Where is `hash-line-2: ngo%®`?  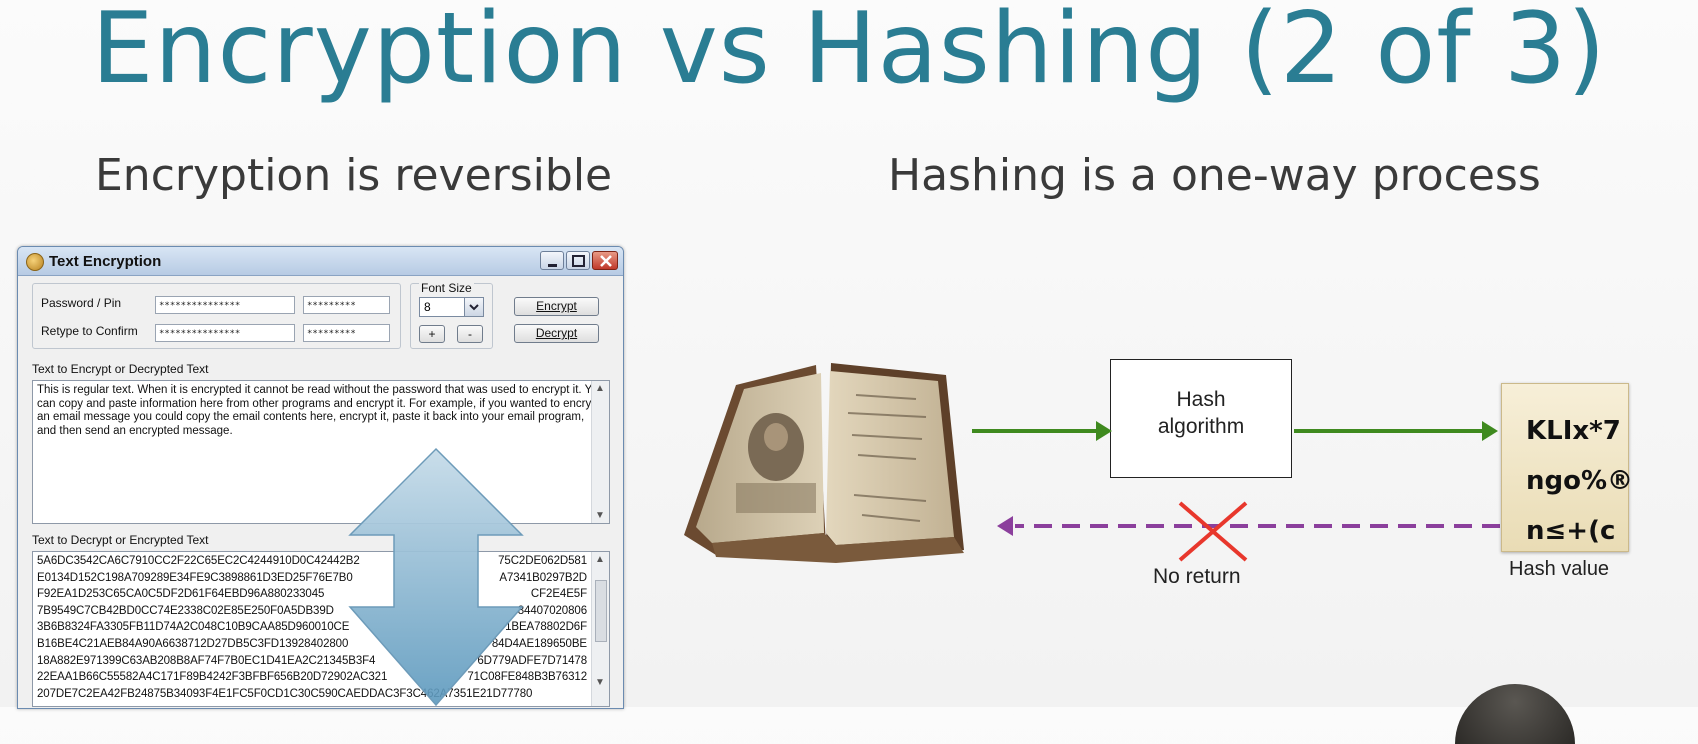
hash-line-2: ngo%® is located at coordinates (1580, 481).